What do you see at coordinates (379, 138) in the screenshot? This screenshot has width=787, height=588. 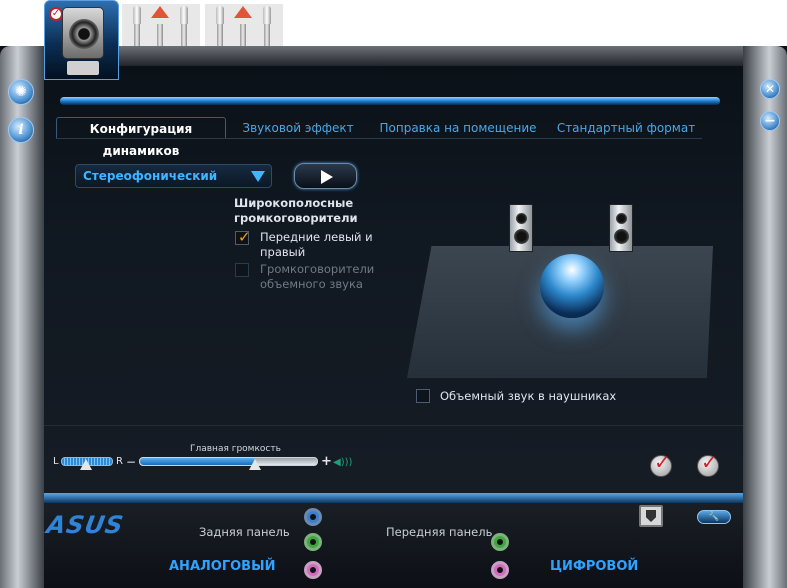 I see `tab-underline` at bounding box center [379, 138].